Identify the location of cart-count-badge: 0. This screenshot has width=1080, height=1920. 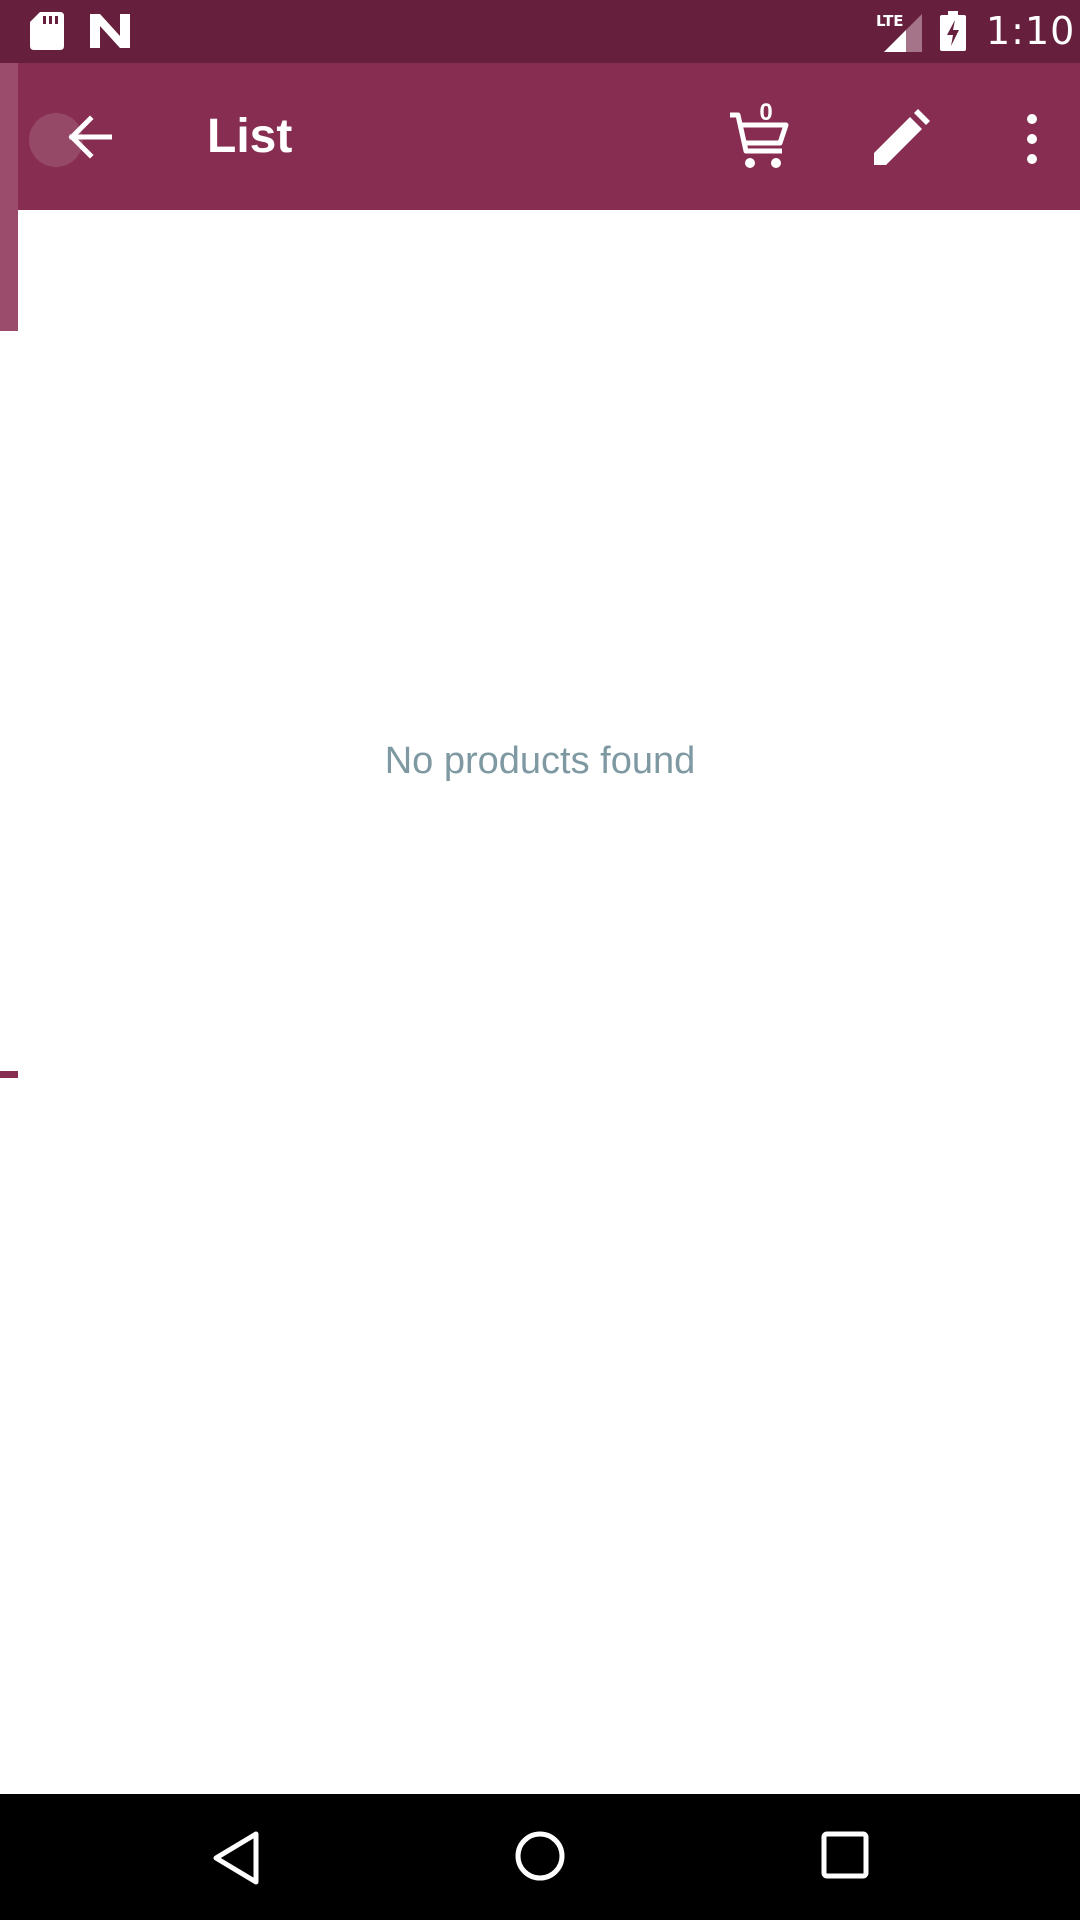
(766, 112).